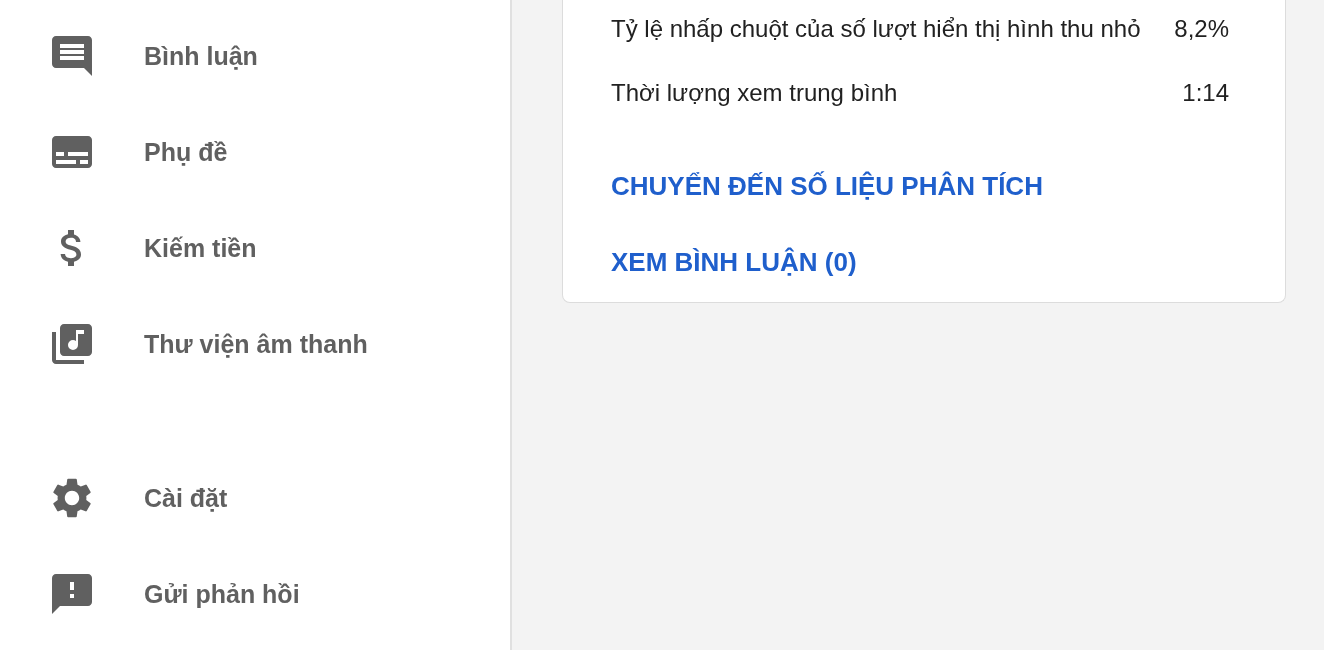 The image size is (1324, 650). What do you see at coordinates (255, 344) in the screenshot?
I see `sidebar-item: Thư viện âm thanh` at bounding box center [255, 344].